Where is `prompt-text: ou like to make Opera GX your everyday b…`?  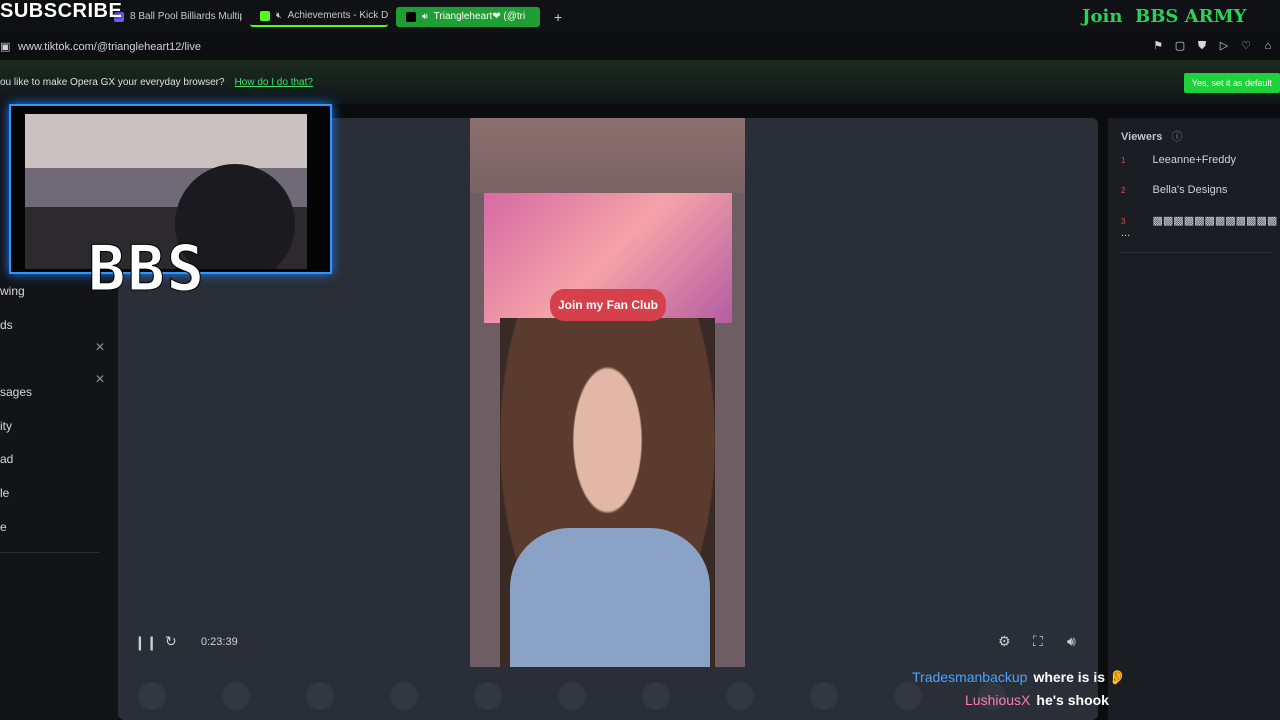 prompt-text: ou like to make Opera GX your everyday b… is located at coordinates (112, 82).